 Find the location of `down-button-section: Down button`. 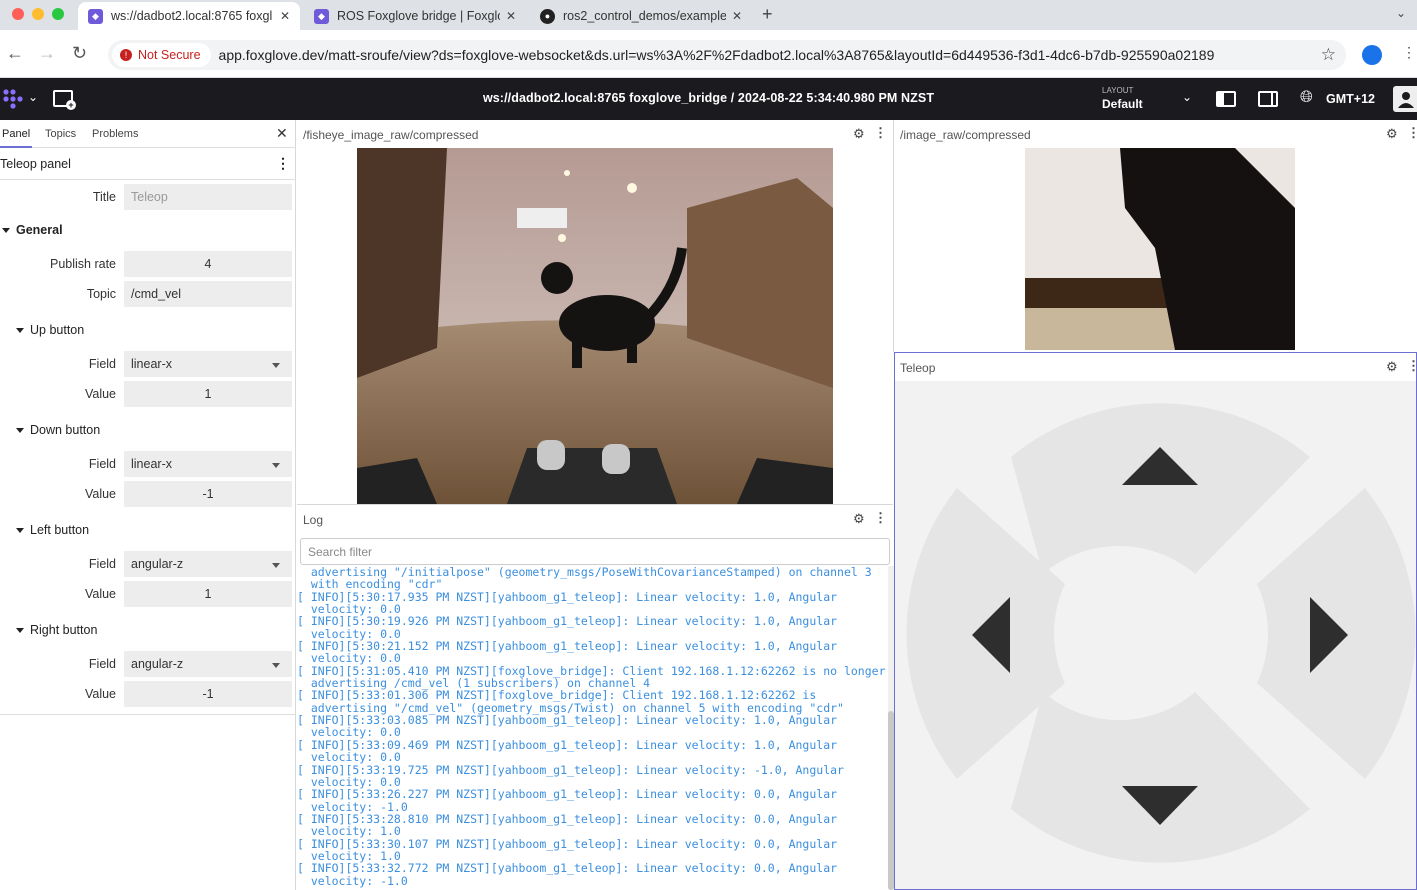

down-button-section: Down button is located at coordinates (58, 430).